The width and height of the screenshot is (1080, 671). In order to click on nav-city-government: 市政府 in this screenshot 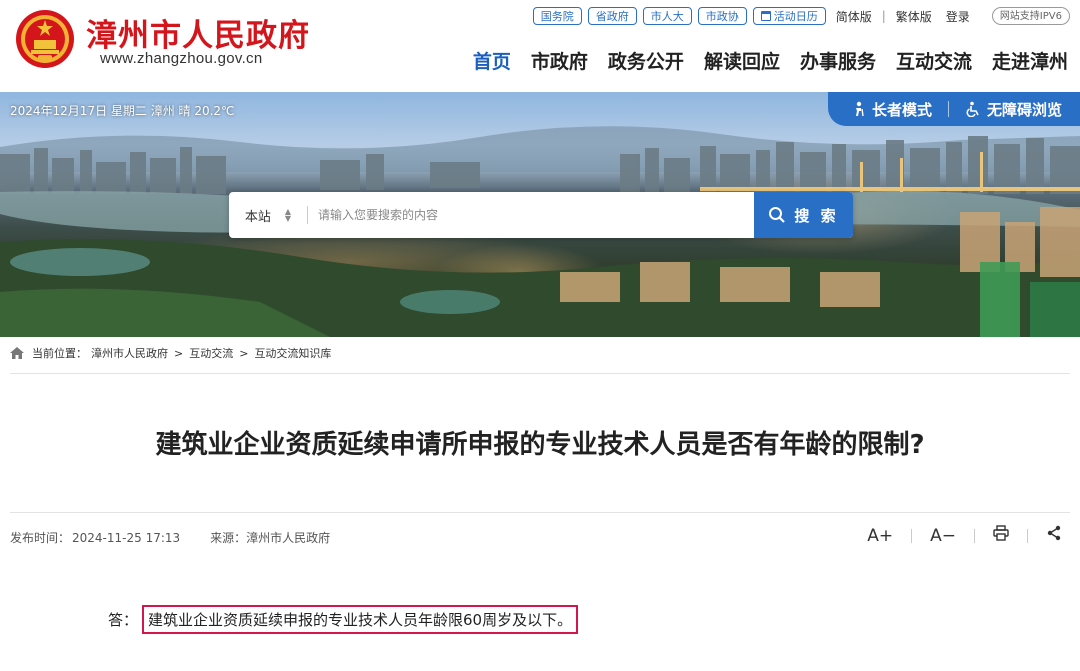, I will do `click(559, 60)`.